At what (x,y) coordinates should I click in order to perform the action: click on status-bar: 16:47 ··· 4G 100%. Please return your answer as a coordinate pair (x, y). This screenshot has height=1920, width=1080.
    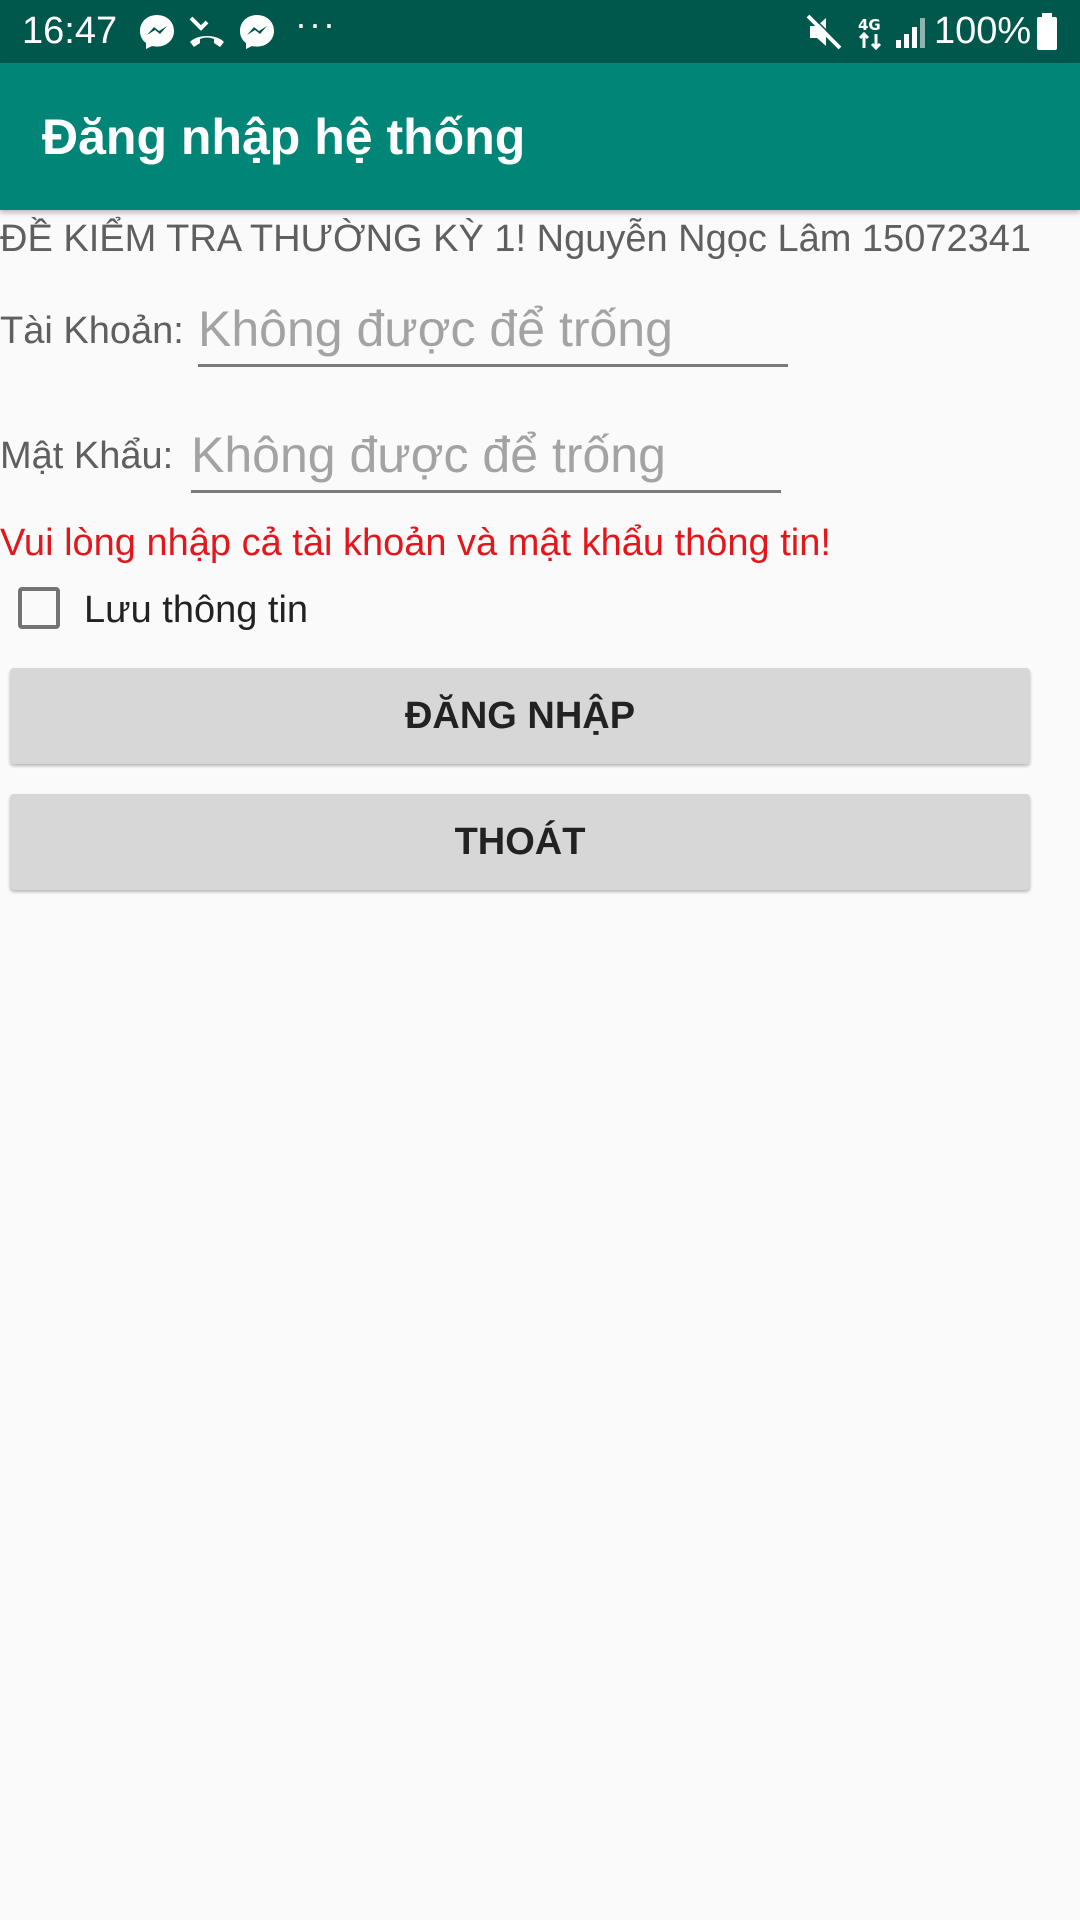
    Looking at the image, I should click on (540, 31).